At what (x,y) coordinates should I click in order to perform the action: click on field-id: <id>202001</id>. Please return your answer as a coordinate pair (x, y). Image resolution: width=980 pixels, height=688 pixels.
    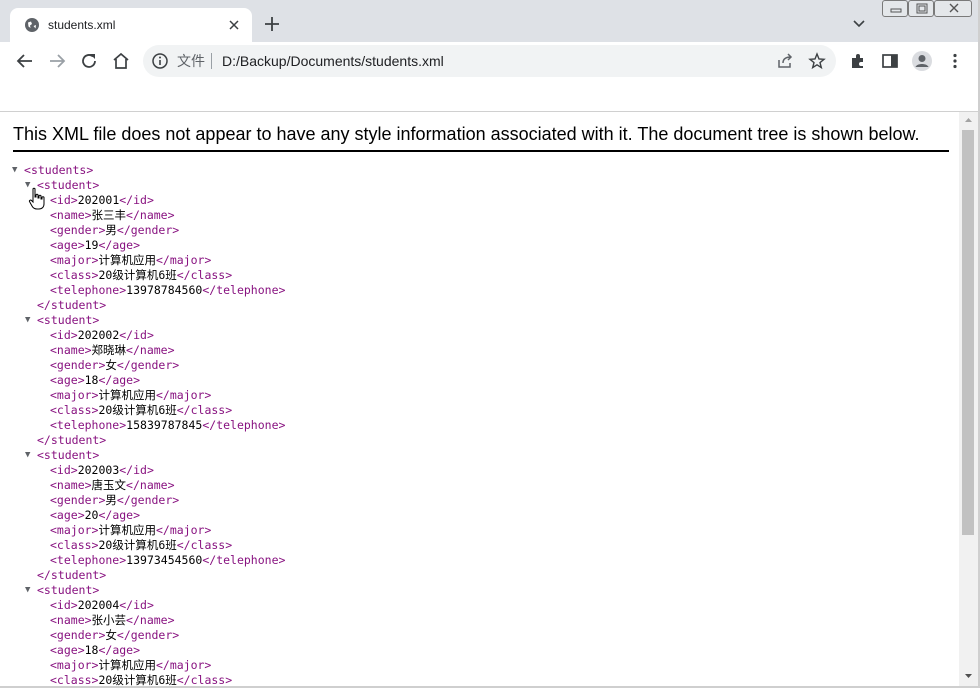
    Looking at the image, I should click on (148, 200).